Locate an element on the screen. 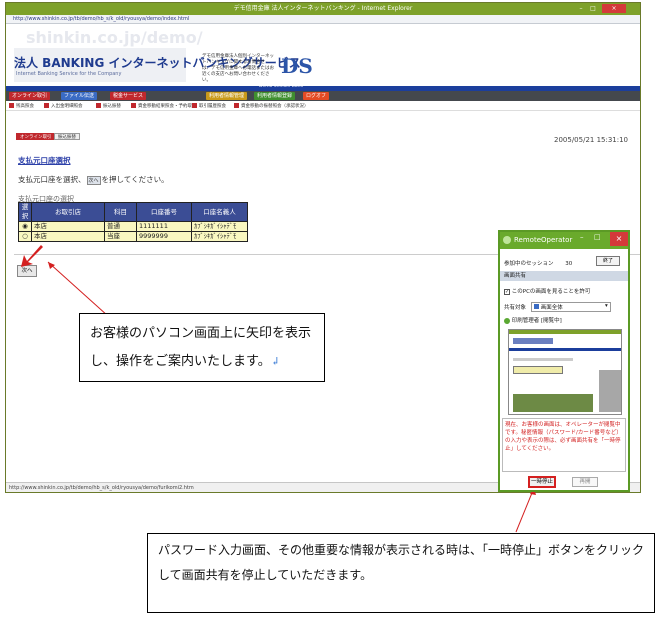 Image resolution: width=663 pixels, height=621 pixels. instruction-text: 支払元口座を選択、 次へ を押してください。 is located at coordinates (93, 180).